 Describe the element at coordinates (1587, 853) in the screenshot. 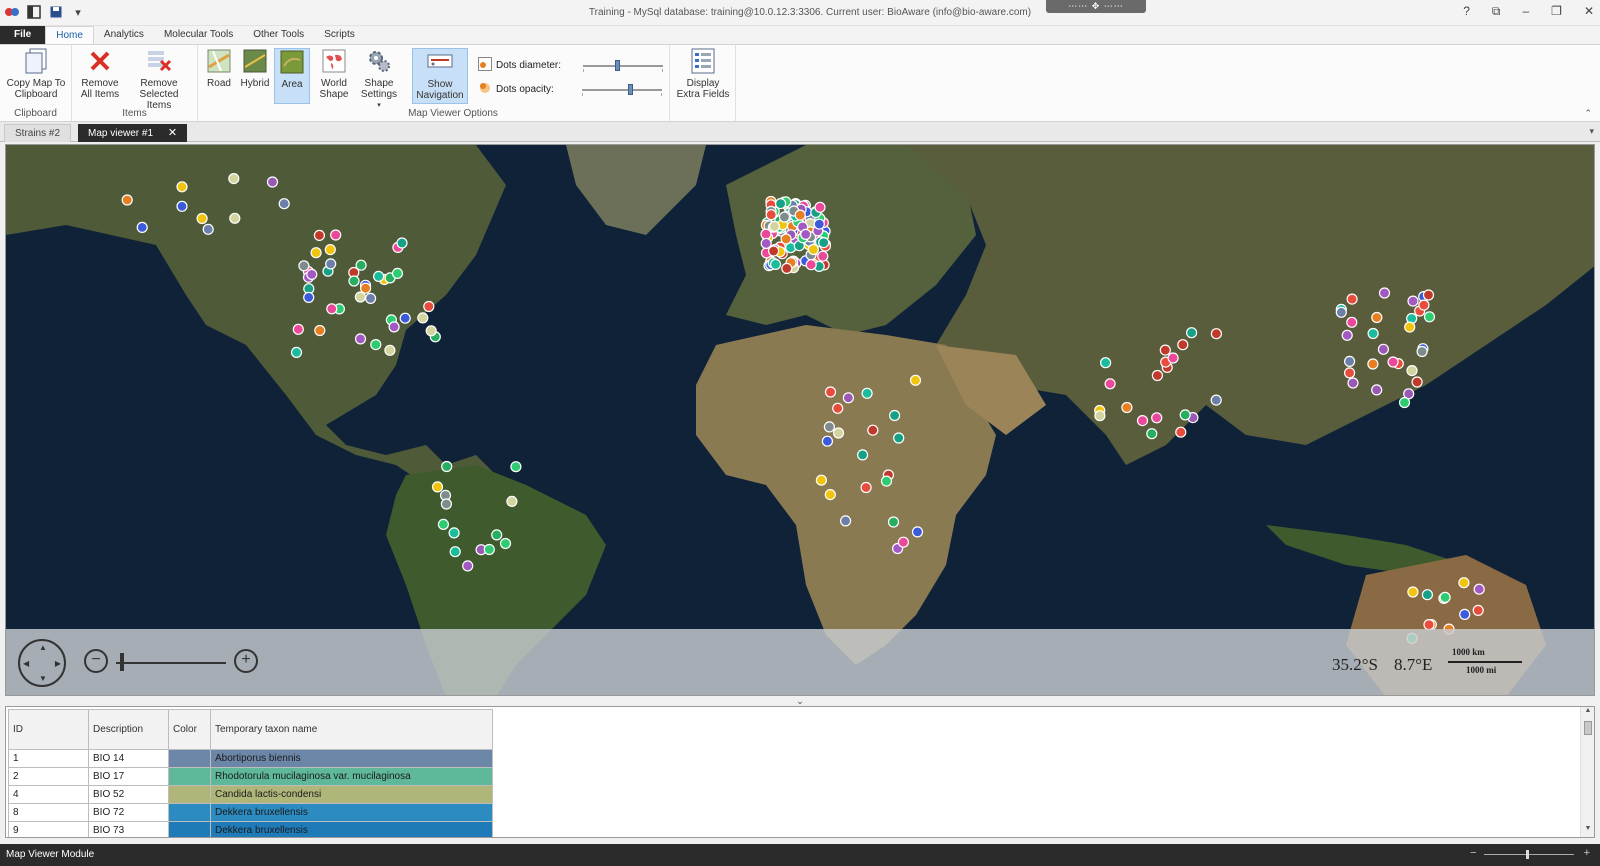

I see `status-zoom-in-icon: +` at that location.